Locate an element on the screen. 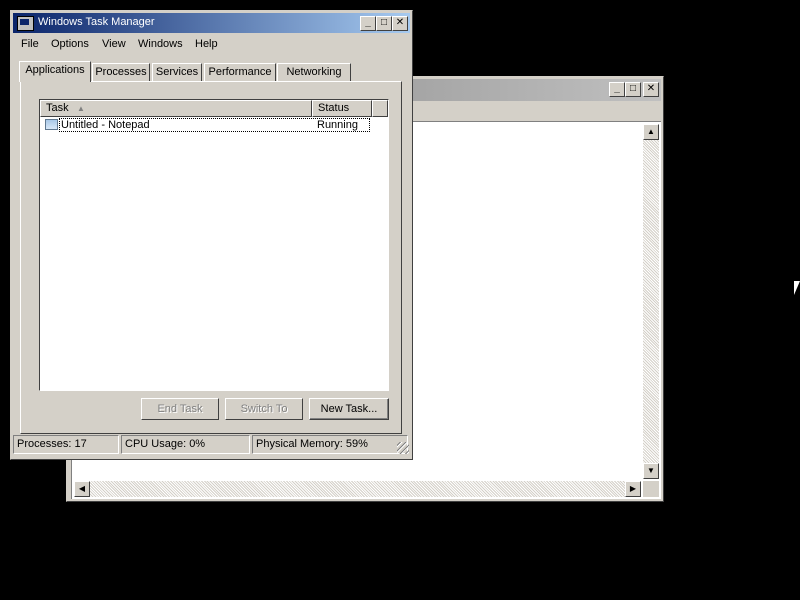  status-cpu-usage: CPU Usage: 0% is located at coordinates (185, 444).